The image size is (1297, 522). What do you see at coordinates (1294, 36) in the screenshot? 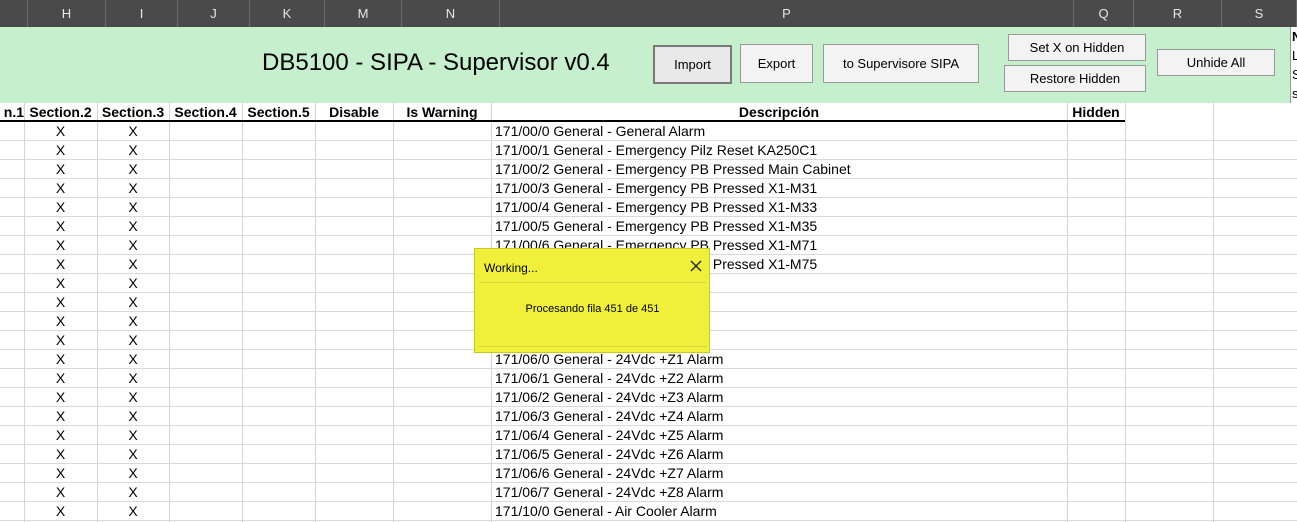
I see `side-panel-char: N` at bounding box center [1294, 36].